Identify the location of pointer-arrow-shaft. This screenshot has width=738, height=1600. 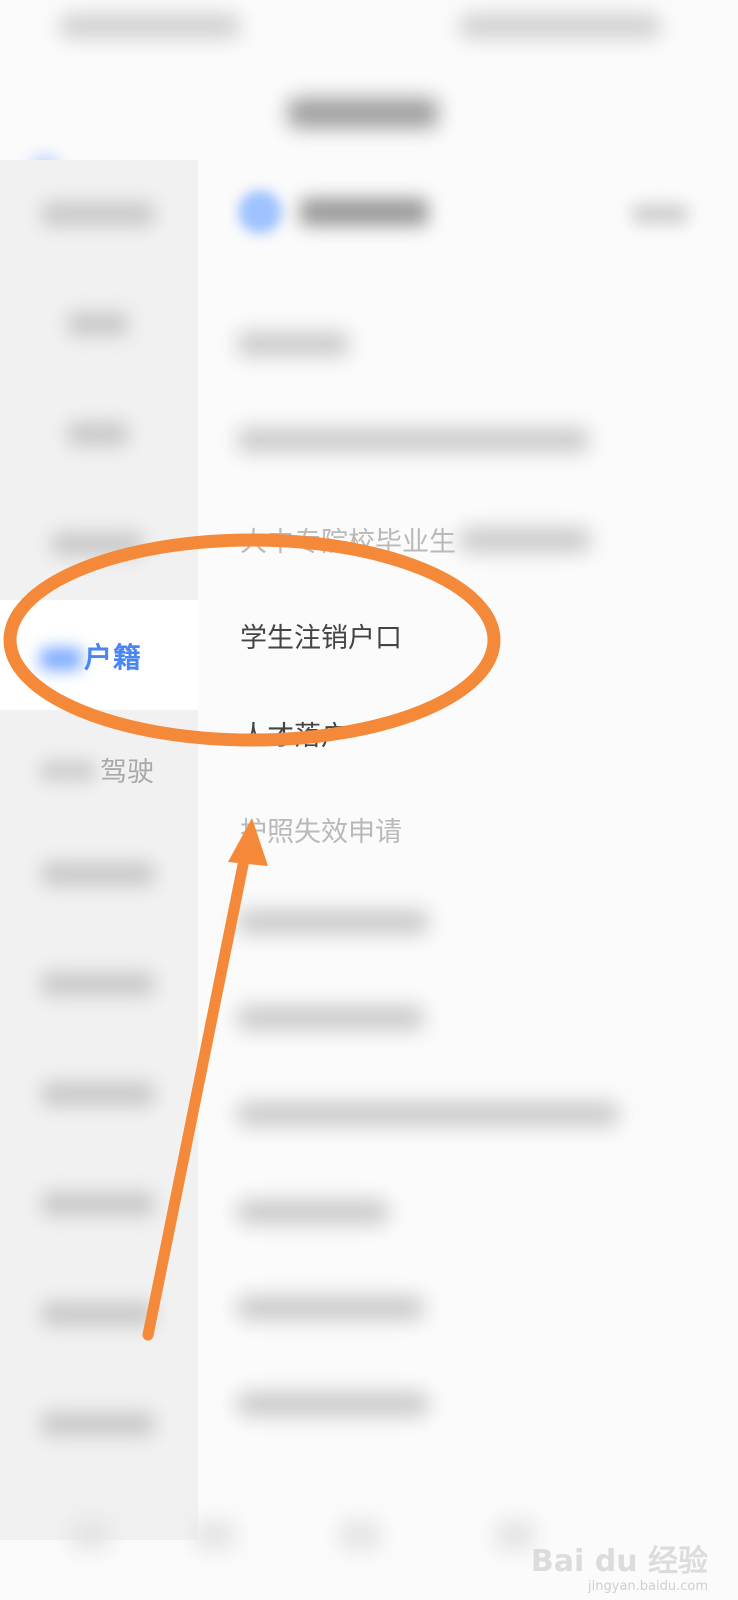
(197, 1092).